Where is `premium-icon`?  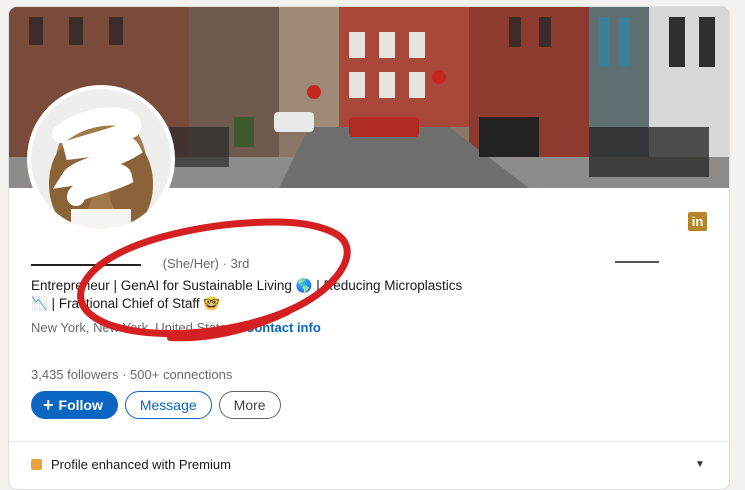
premium-icon is located at coordinates (36, 464).